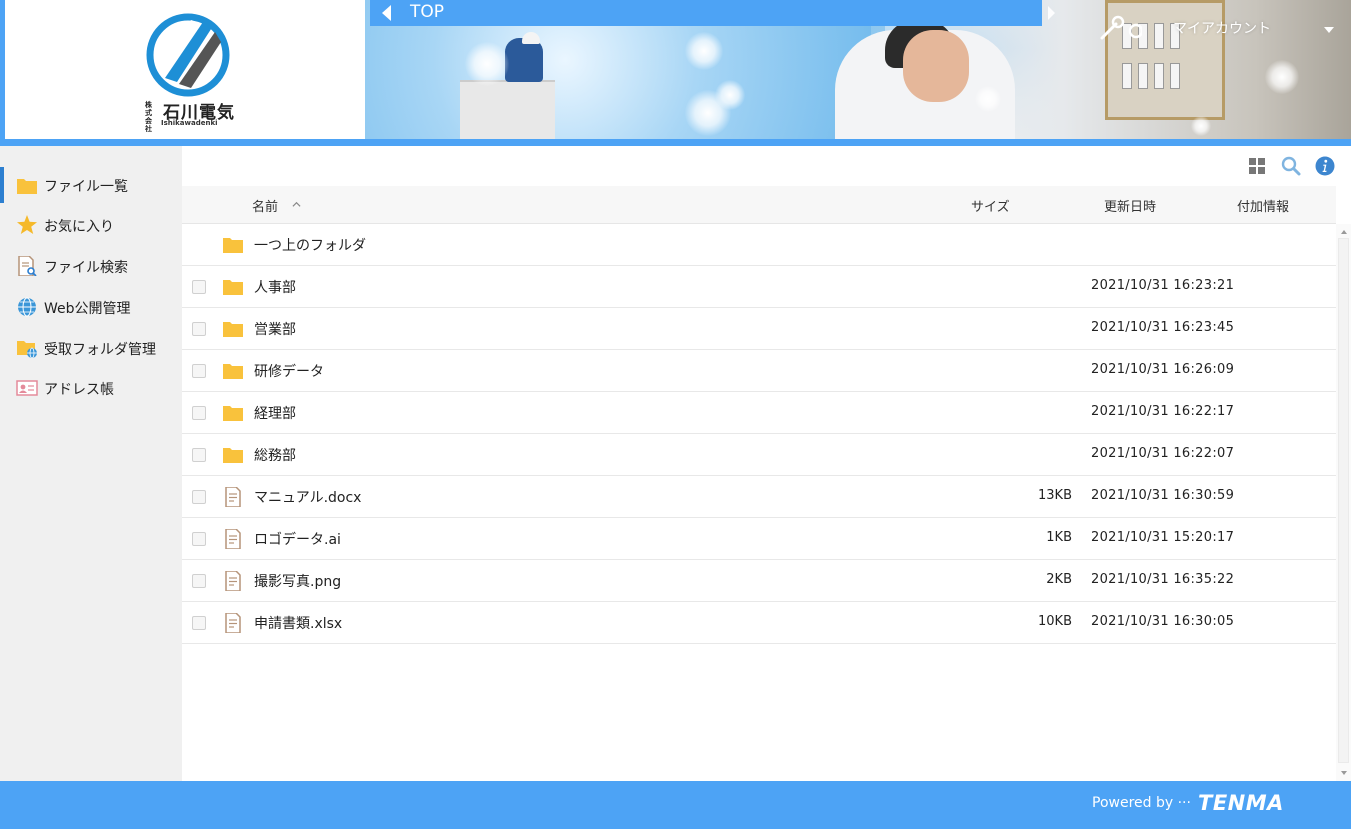 This screenshot has height=829, width=1351. What do you see at coordinates (759, 371) in the screenshot?
I see `table-row: 研修データ 2021/10/31 16:26:09` at bounding box center [759, 371].